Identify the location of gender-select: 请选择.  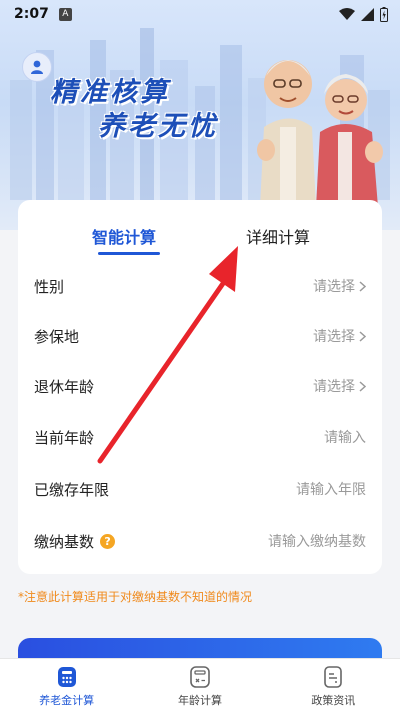
(339, 286).